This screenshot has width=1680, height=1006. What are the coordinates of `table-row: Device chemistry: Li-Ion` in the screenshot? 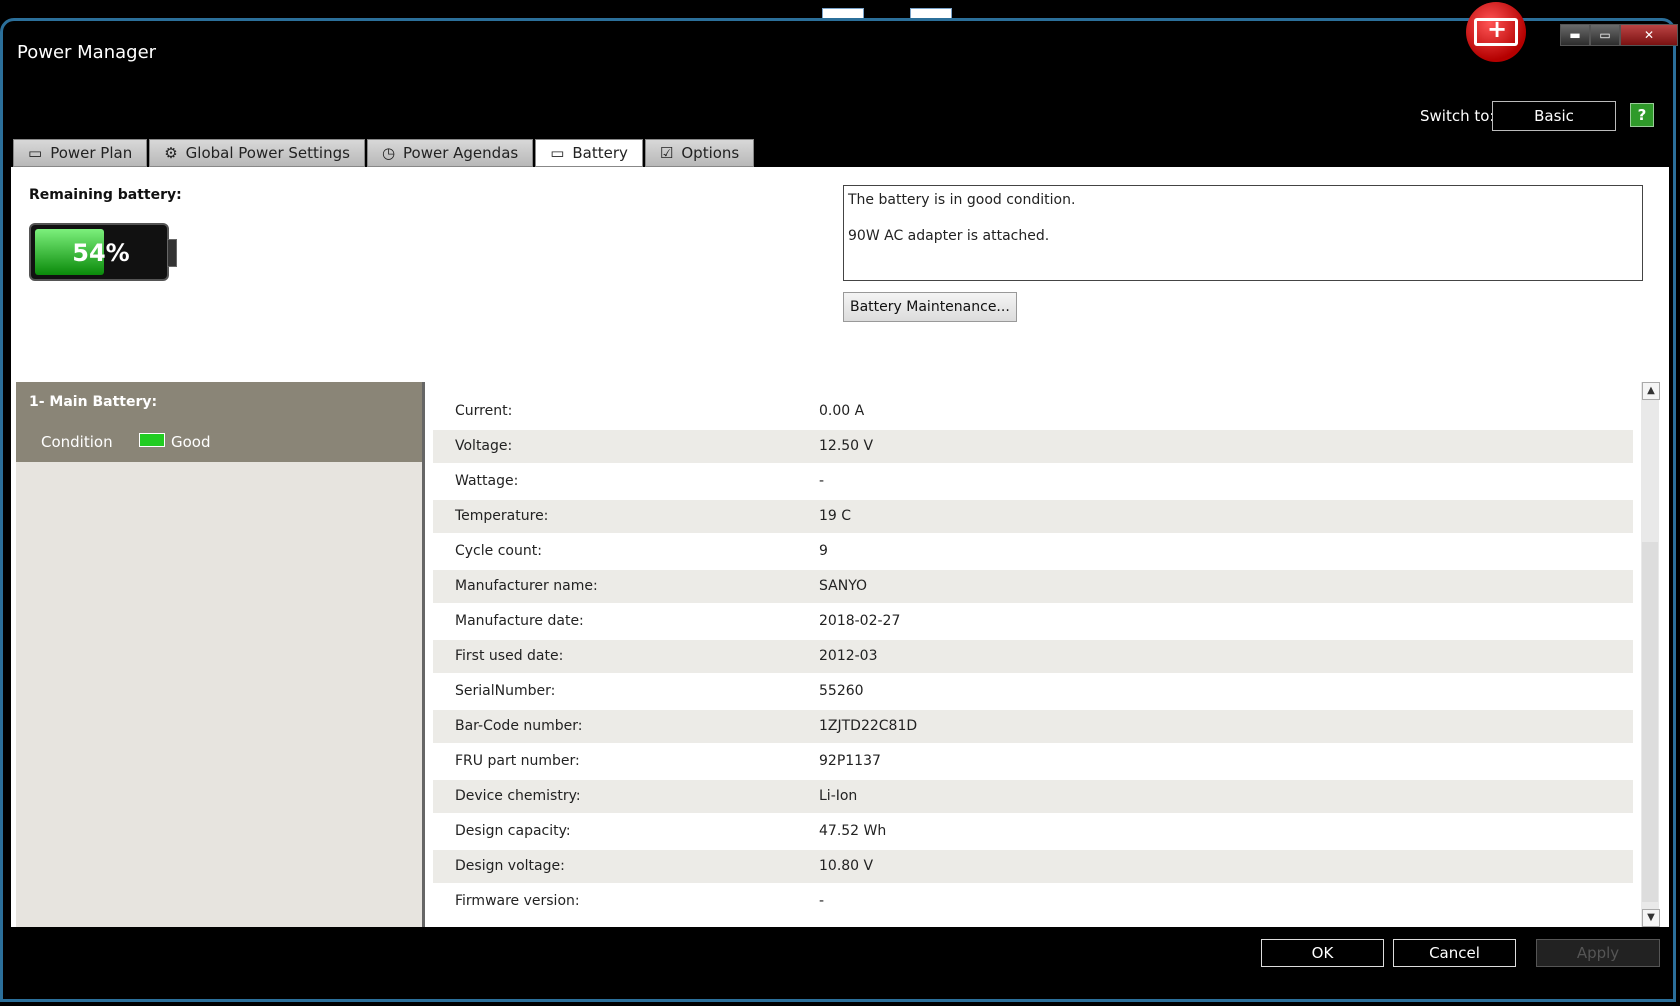 It's located at (1033, 796).